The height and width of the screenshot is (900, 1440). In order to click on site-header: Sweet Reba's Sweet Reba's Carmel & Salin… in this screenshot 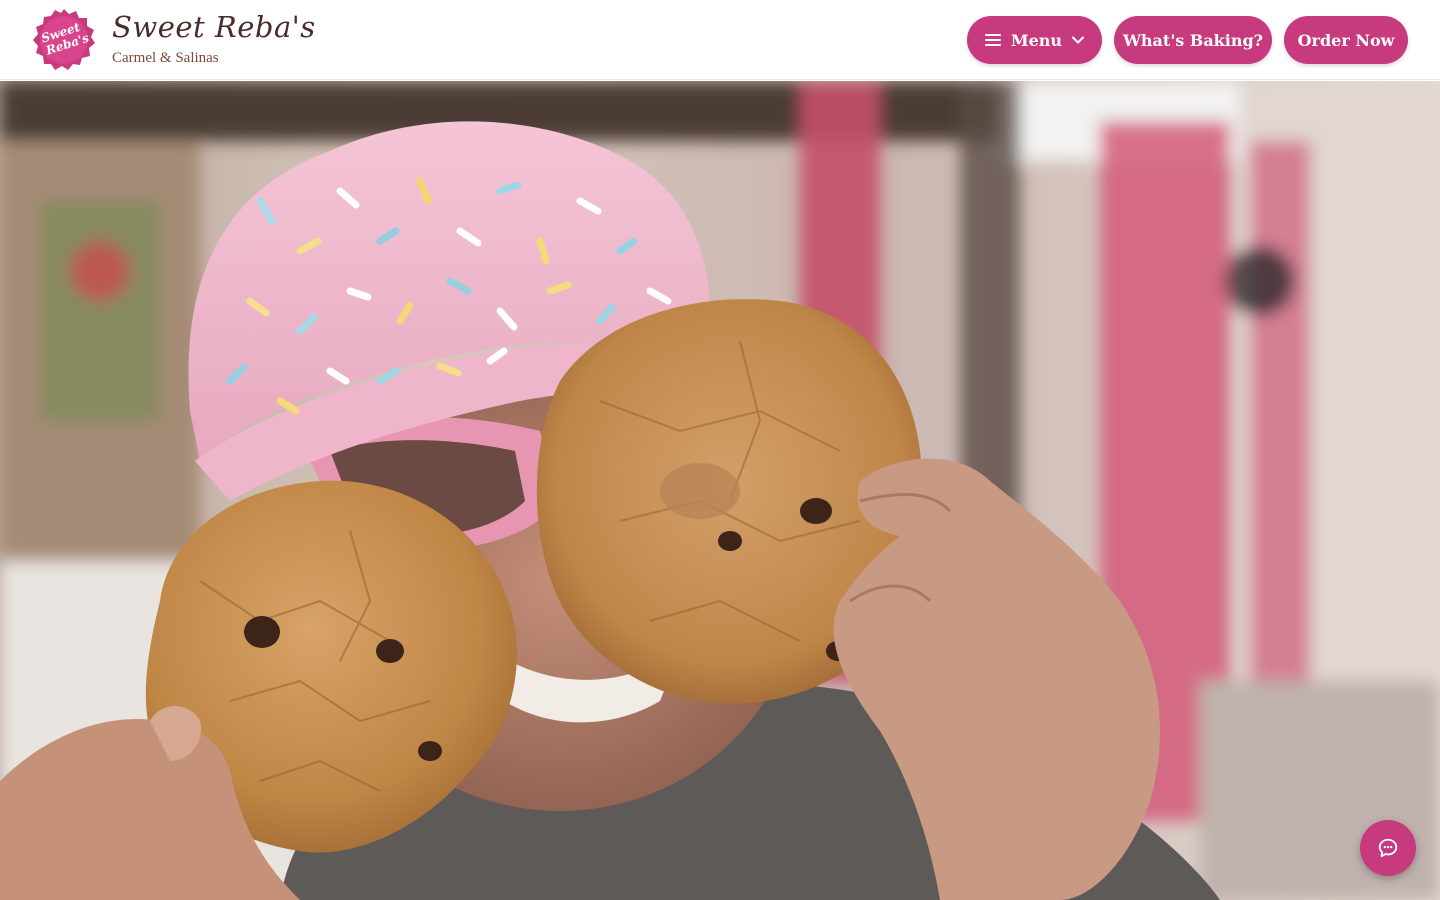, I will do `click(720, 40)`.